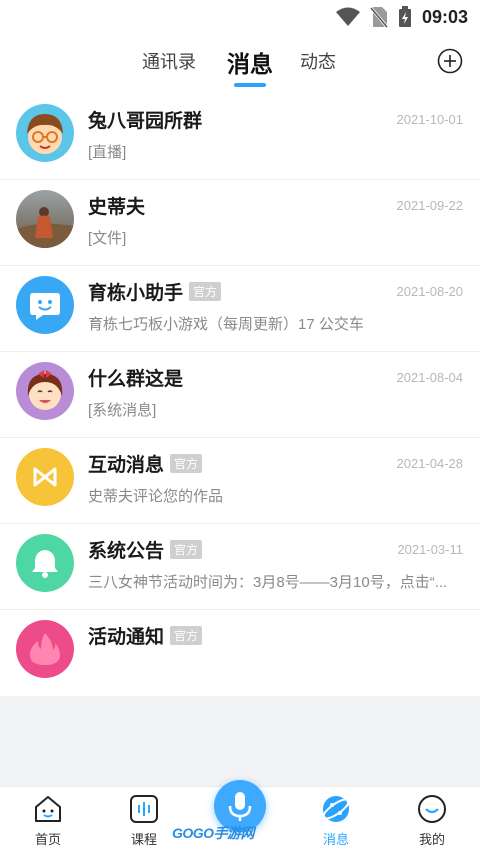 This screenshot has width=480, height=853. What do you see at coordinates (318, 61) in the screenshot?
I see `tab-moments: 动态` at bounding box center [318, 61].